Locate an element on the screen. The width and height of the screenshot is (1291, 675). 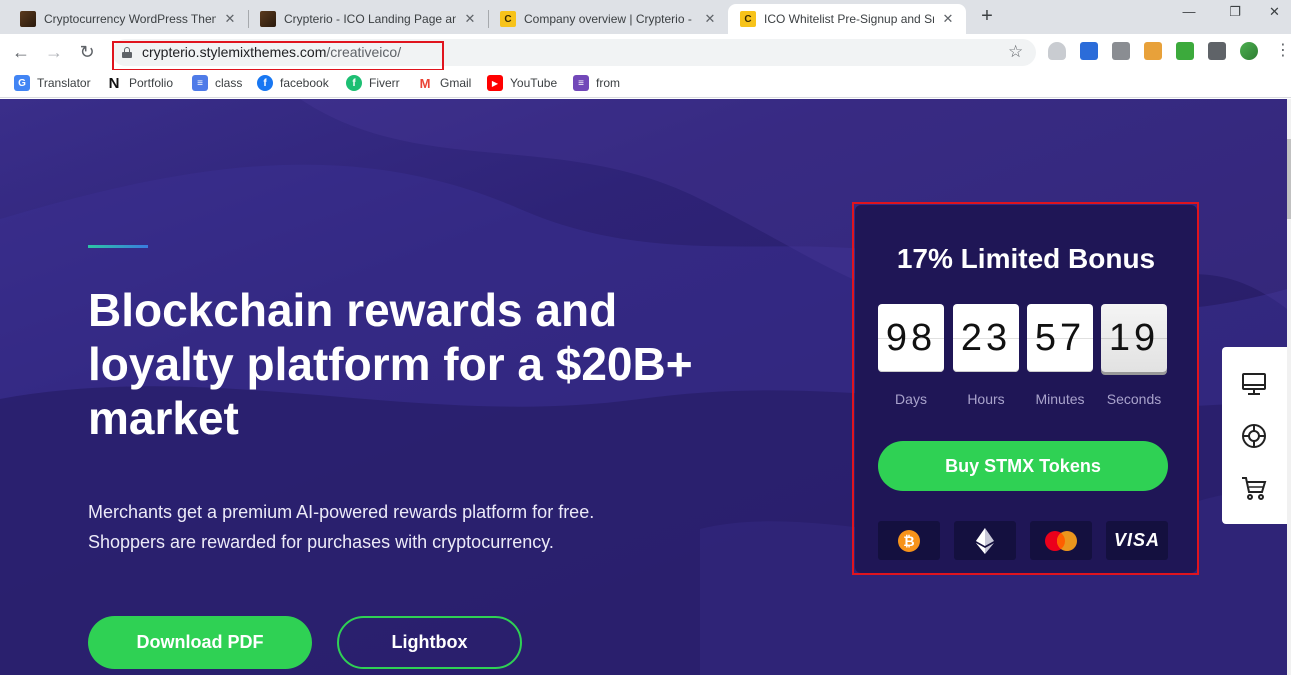
bookmark-portfolio: N Portfolio is located at coordinates (140, 83).